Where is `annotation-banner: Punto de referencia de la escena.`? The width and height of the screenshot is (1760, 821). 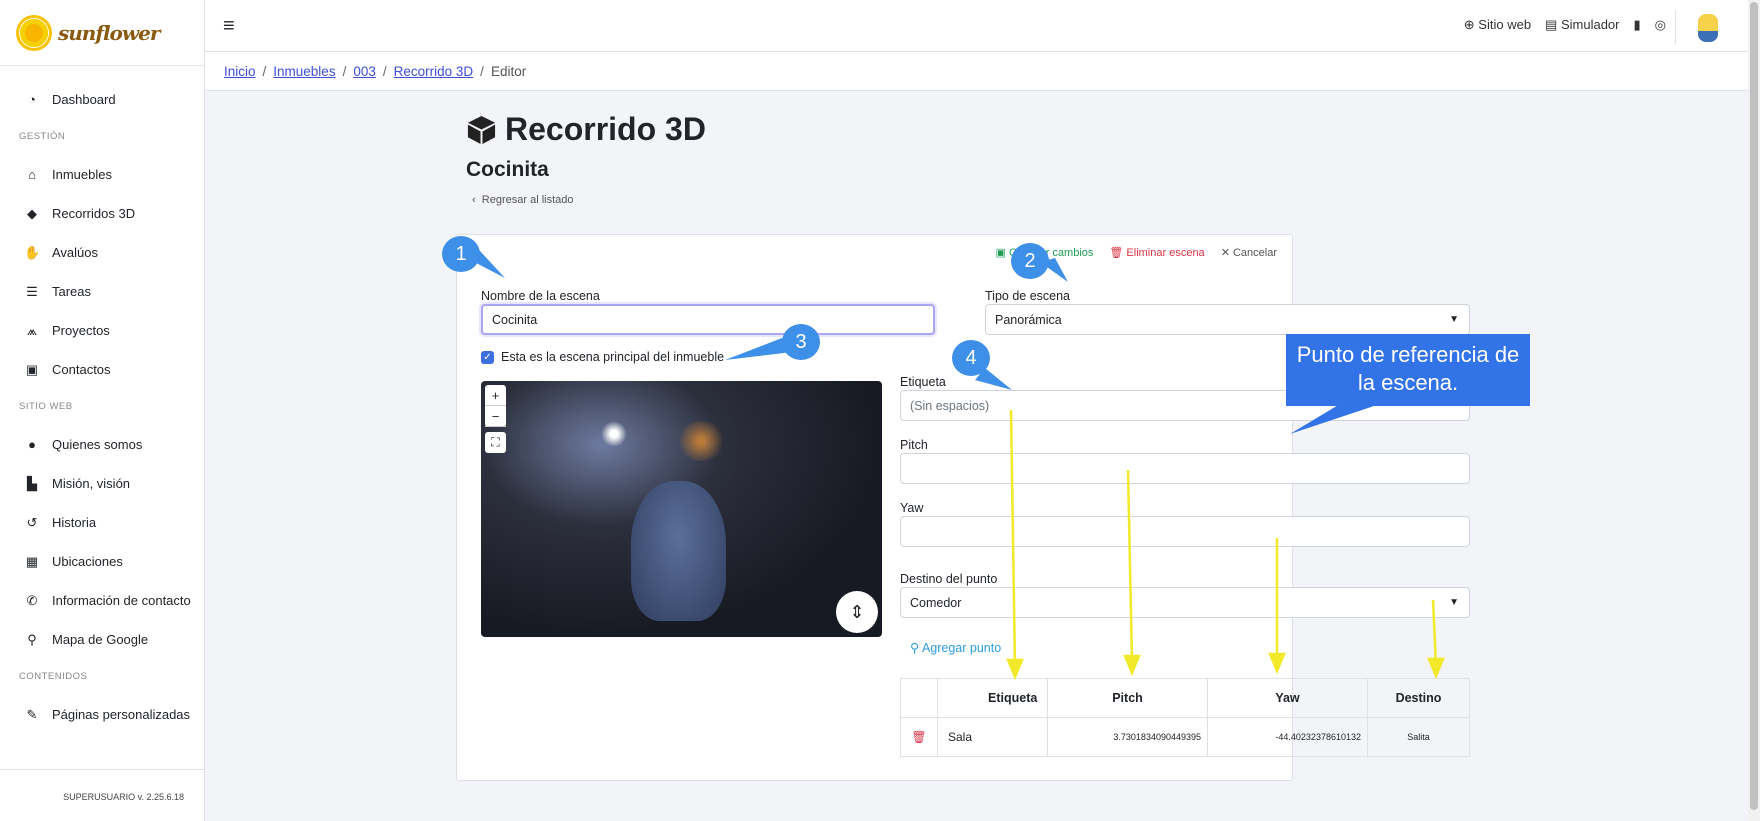
annotation-banner: Punto de referencia de la escena. is located at coordinates (1408, 370).